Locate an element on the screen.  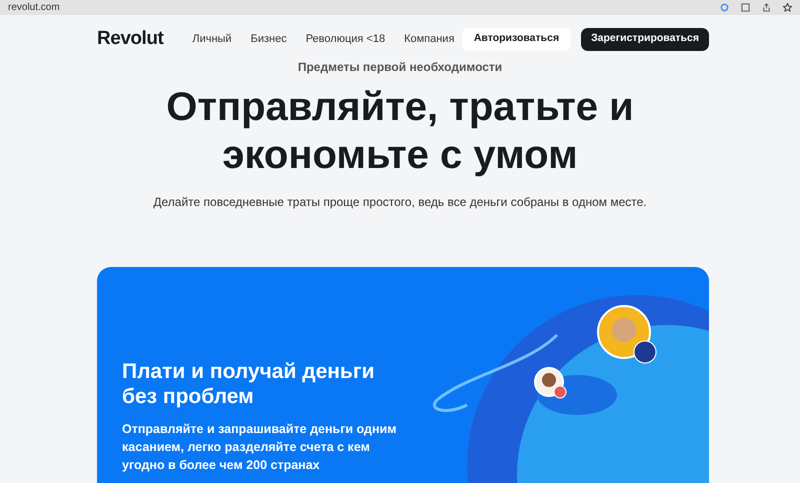
url-text: revolut.com is located at coordinates (34, 7).